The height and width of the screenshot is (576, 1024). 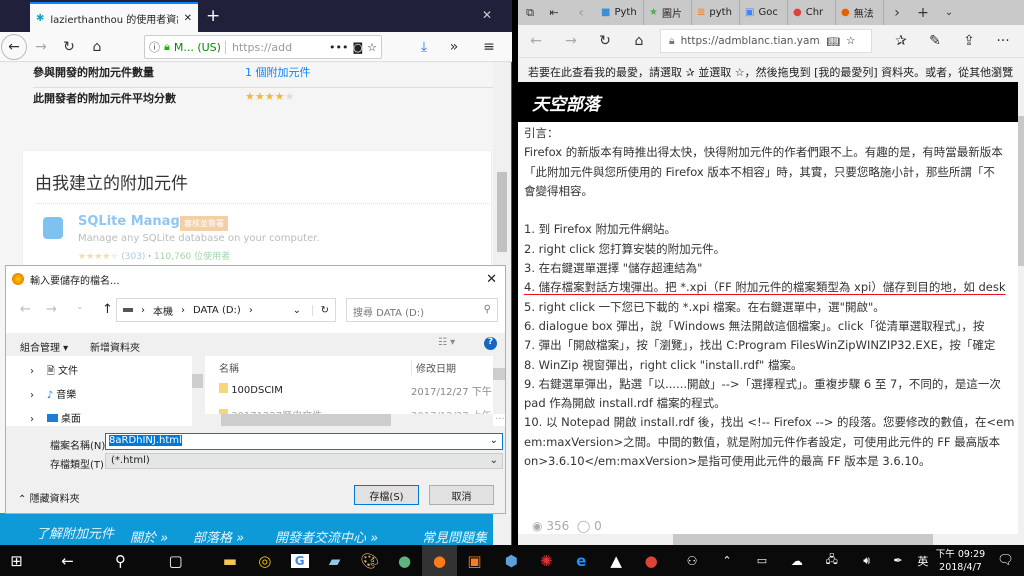 I want to click on file-explorer-icon: ▬, so click(x=229, y=560).